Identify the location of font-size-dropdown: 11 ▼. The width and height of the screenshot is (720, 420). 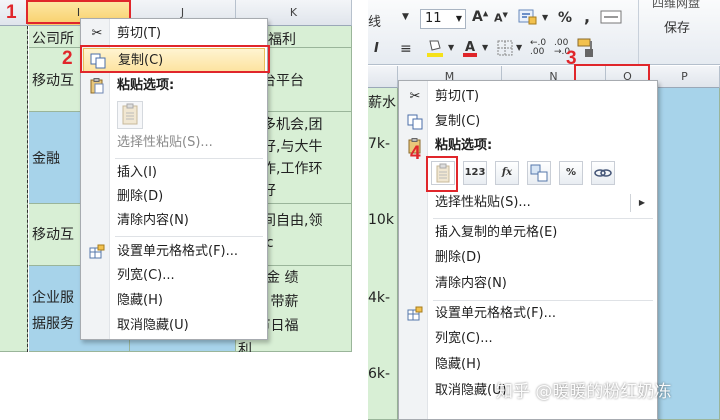
(443, 19).